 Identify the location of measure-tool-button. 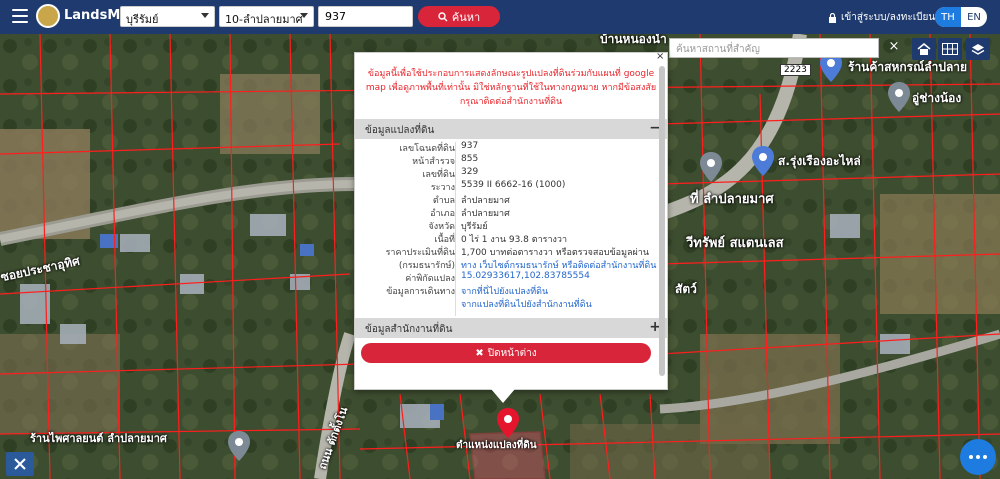
(20, 464).